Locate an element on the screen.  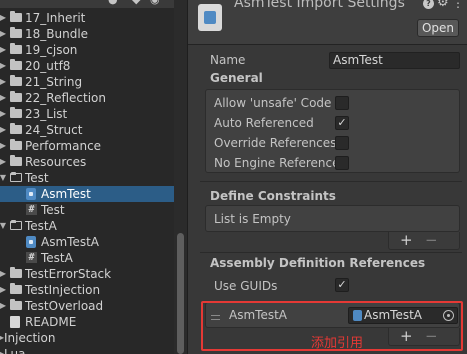
tree-item: ▶ TestInjection is located at coordinates (87, 290).